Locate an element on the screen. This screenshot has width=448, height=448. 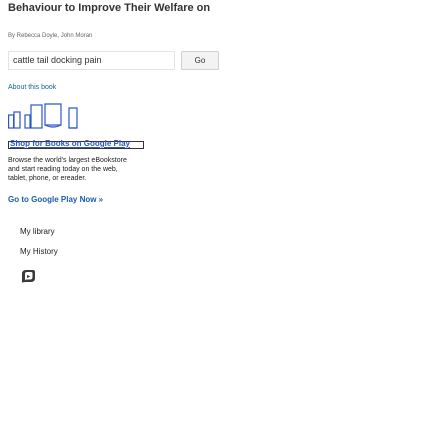
my-history-link: My History is located at coordinates (39, 251).